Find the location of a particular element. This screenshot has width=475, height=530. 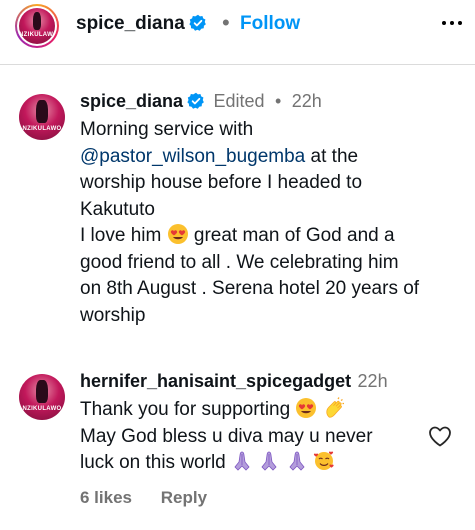

comment-line: Thank you for supporting is located at coordinates (250, 410).